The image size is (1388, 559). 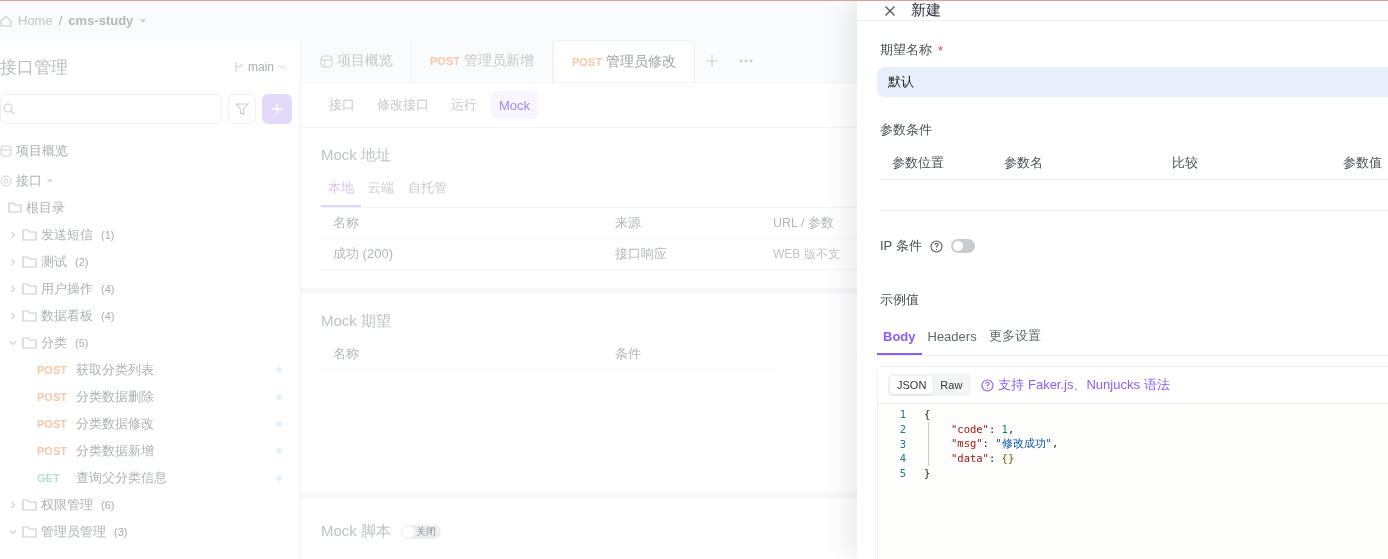 I want to click on section-title: Mock 地址, so click(x=356, y=155).